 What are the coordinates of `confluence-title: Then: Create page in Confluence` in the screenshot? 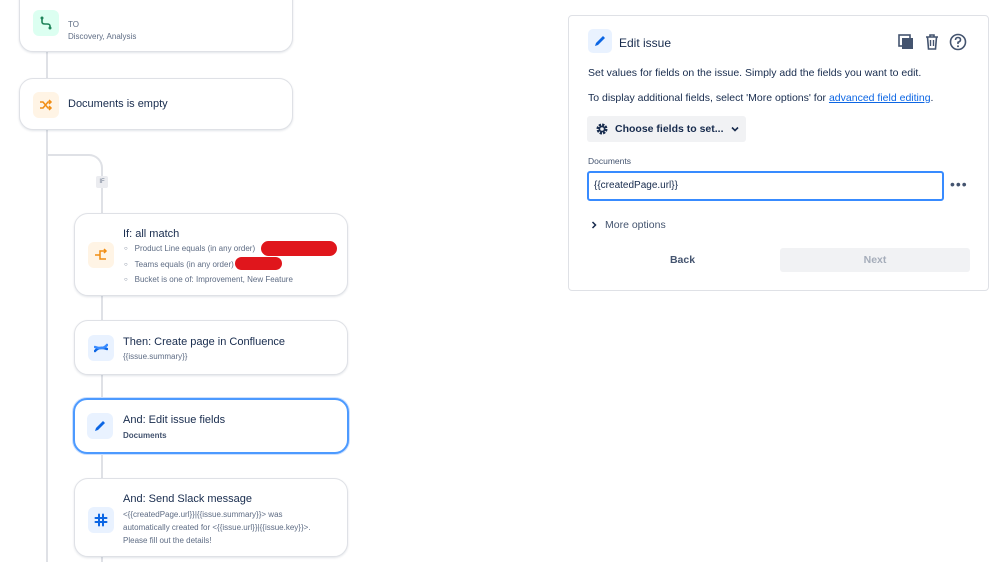 It's located at (204, 342).